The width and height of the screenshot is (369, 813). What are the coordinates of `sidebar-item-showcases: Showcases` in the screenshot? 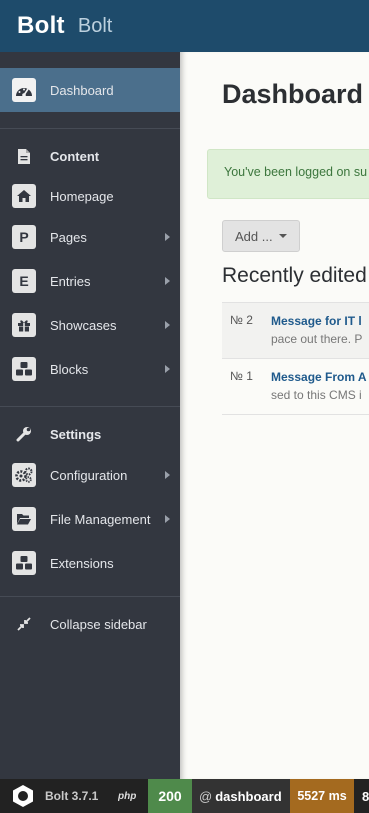 It's located at (90, 325).